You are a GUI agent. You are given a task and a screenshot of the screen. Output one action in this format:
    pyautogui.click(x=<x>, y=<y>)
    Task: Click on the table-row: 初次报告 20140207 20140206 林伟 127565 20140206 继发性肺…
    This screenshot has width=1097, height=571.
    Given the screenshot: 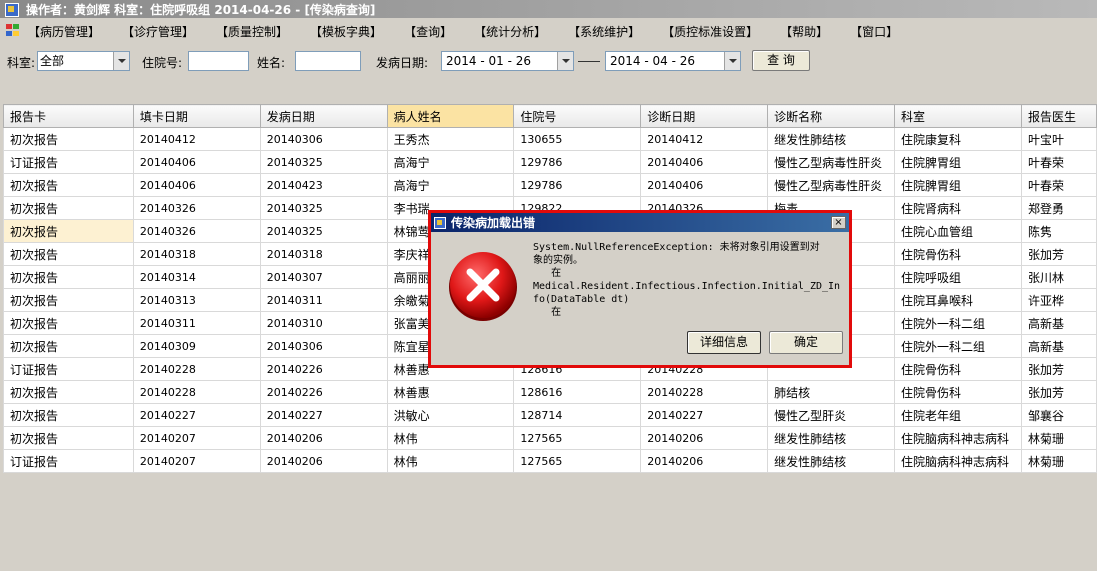 What is the action you would take?
    pyautogui.click(x=550, y=438)
    